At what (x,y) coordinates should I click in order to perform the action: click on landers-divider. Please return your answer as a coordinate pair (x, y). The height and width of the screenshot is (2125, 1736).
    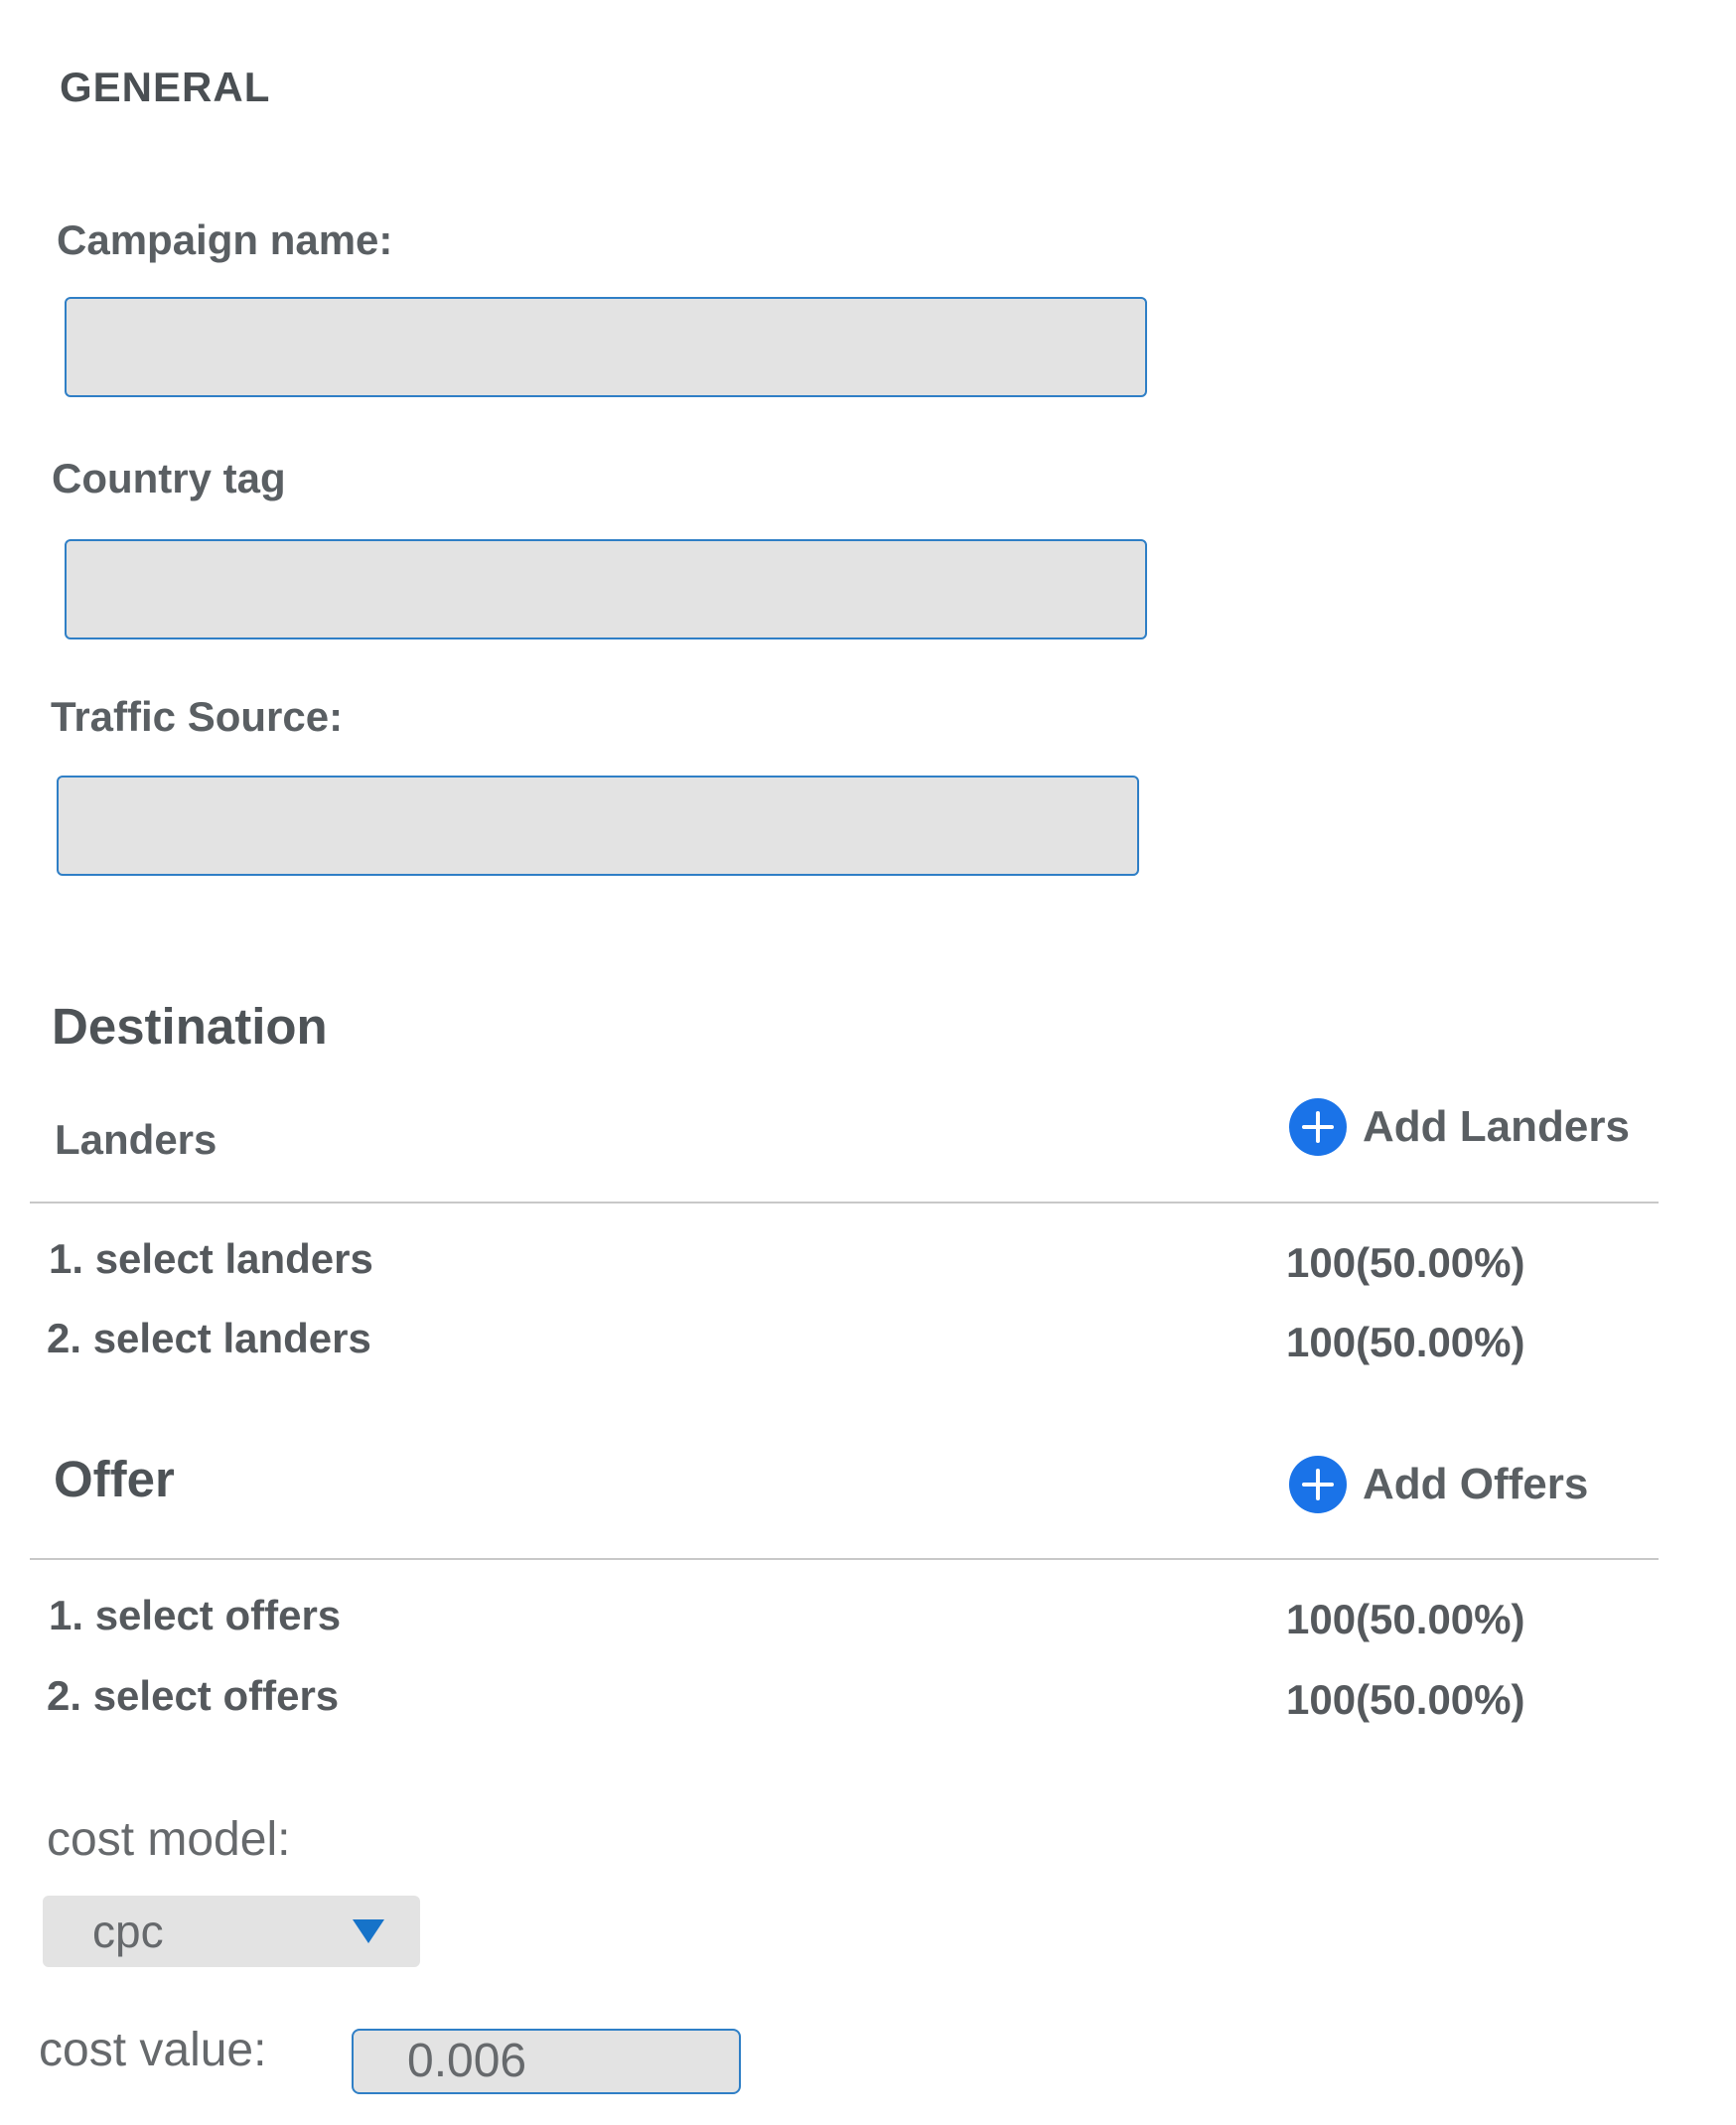
    Looking at the image, I should click on (844, 1203).